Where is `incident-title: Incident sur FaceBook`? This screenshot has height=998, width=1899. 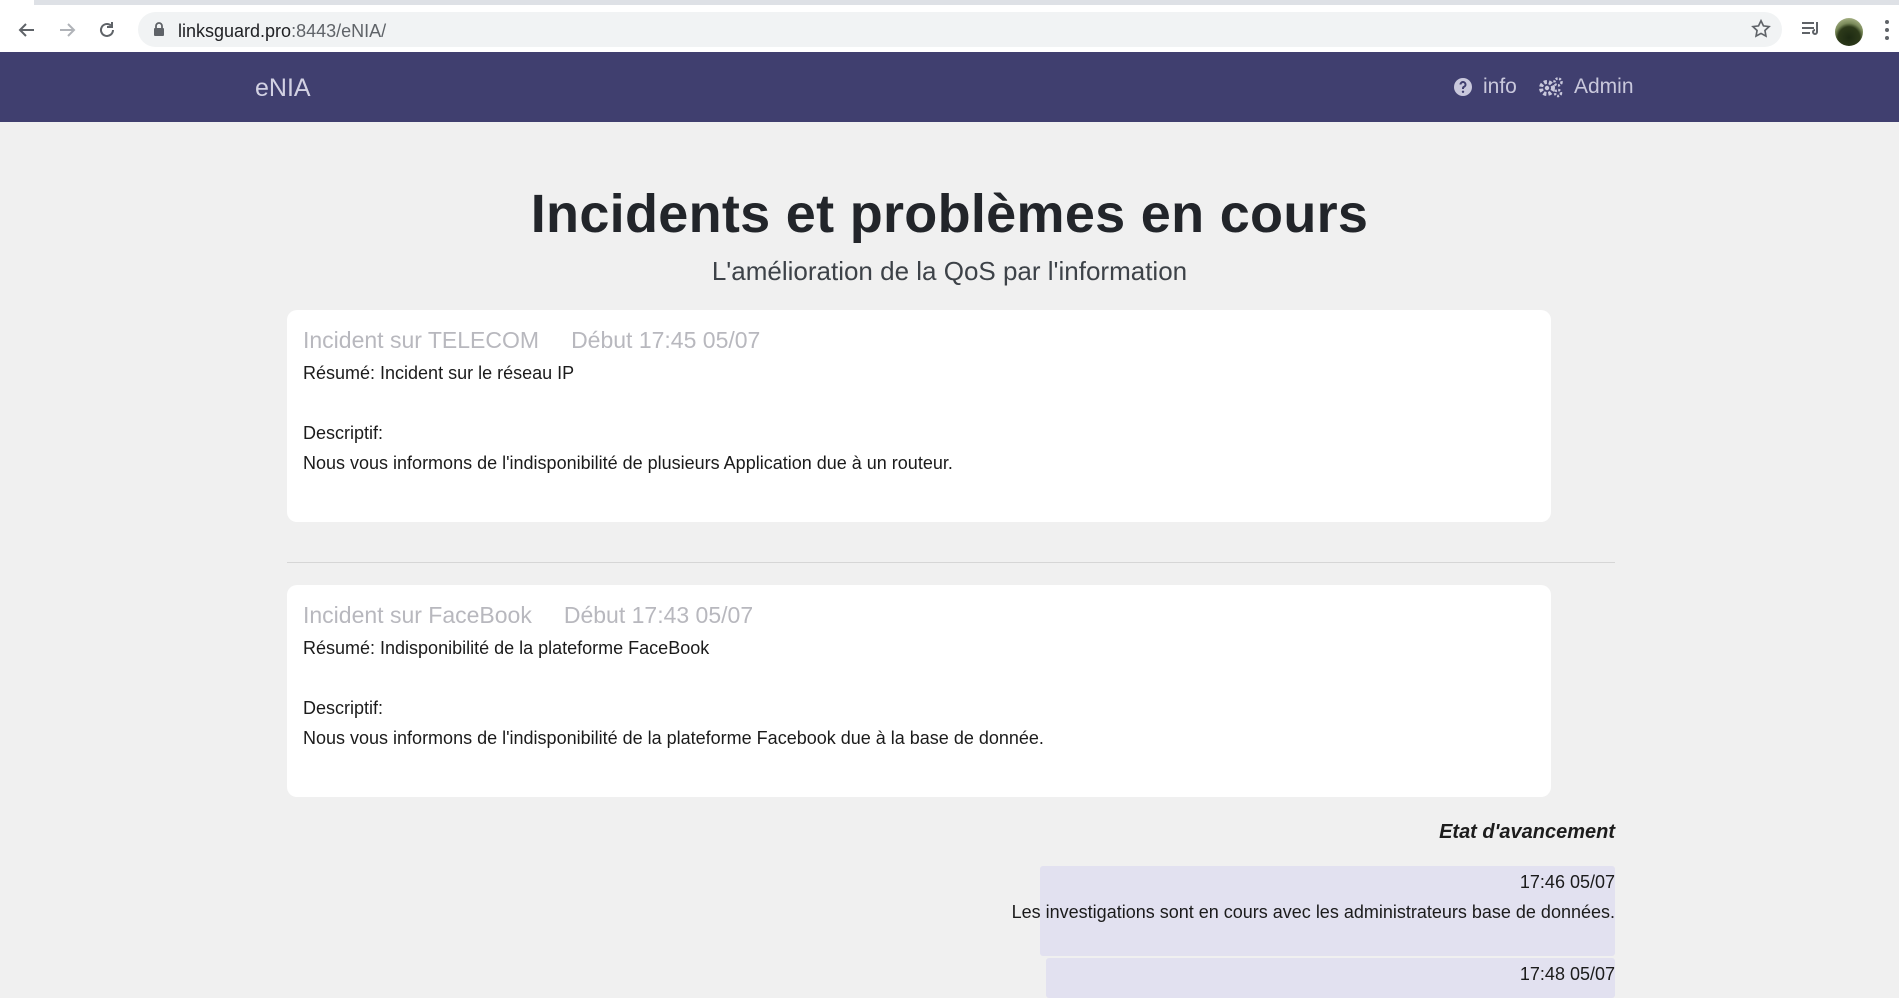
incident-title: Incident sur FaceBook is located at coordinates (417, 615).